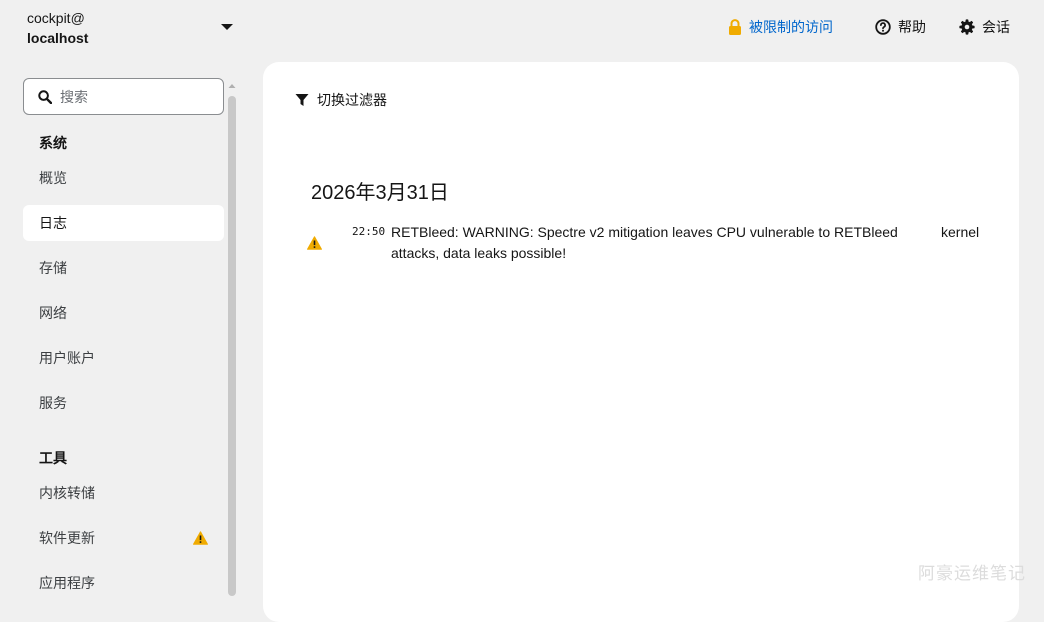 Image resolution: width=1044 pixels, height=622 pixels. What do you see at coordinates (883, 27) in the screenshot?
I see `question-circle-icon` at bounding box center [883, 27].